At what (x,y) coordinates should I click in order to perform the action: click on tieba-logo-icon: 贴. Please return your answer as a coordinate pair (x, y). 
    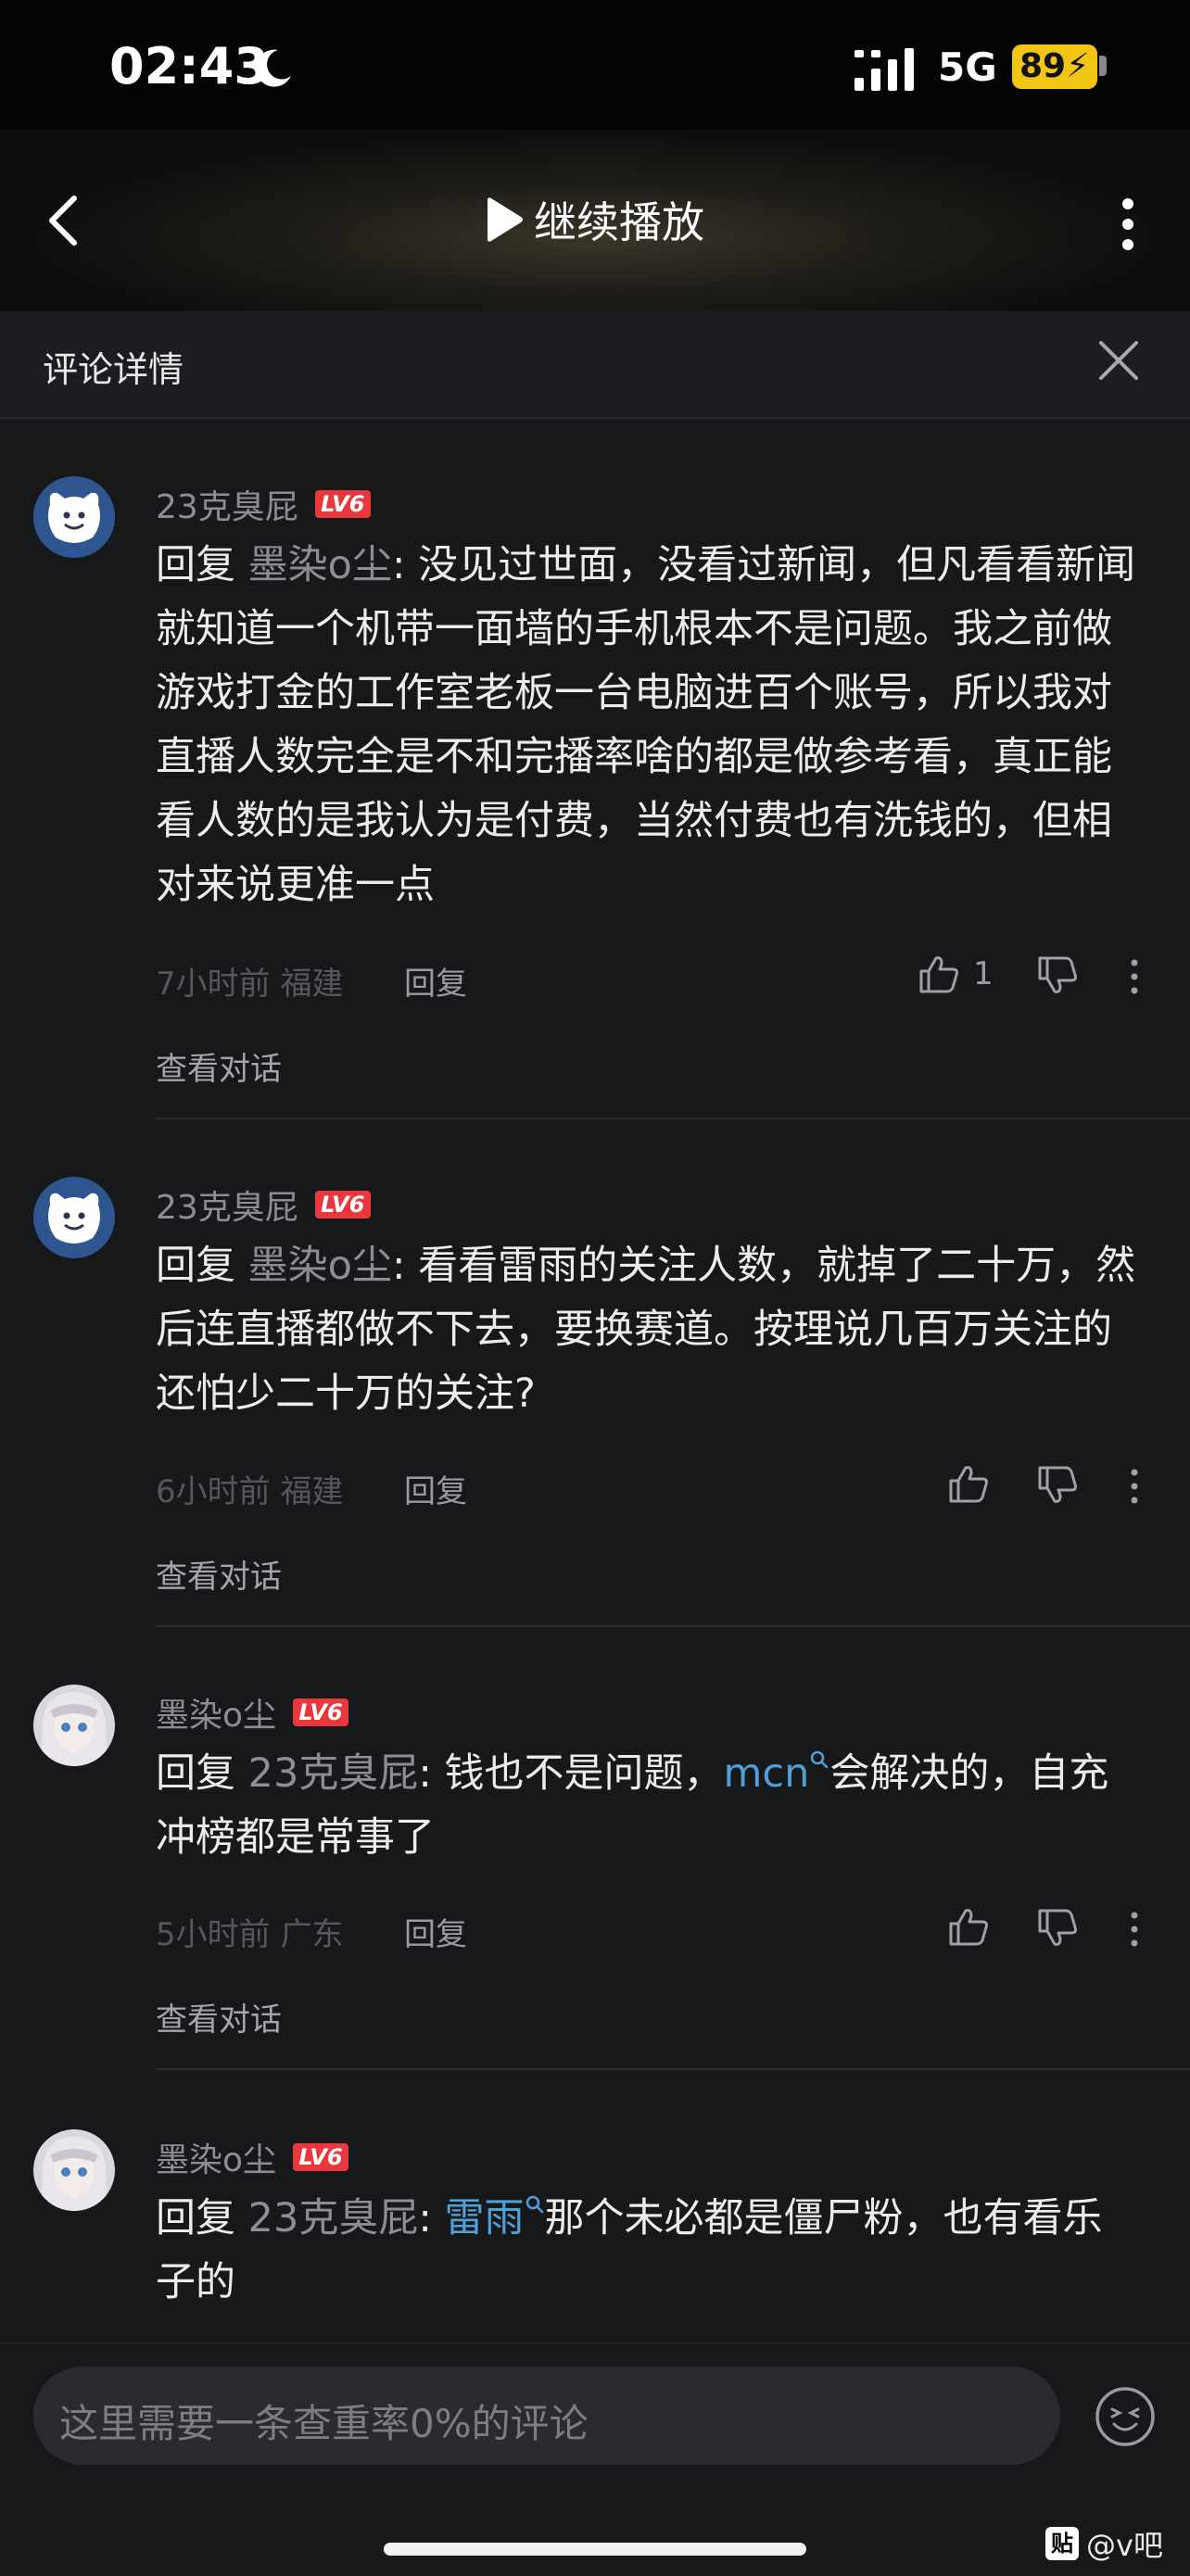
    Looking at the image, I should click on (1062, 2543).